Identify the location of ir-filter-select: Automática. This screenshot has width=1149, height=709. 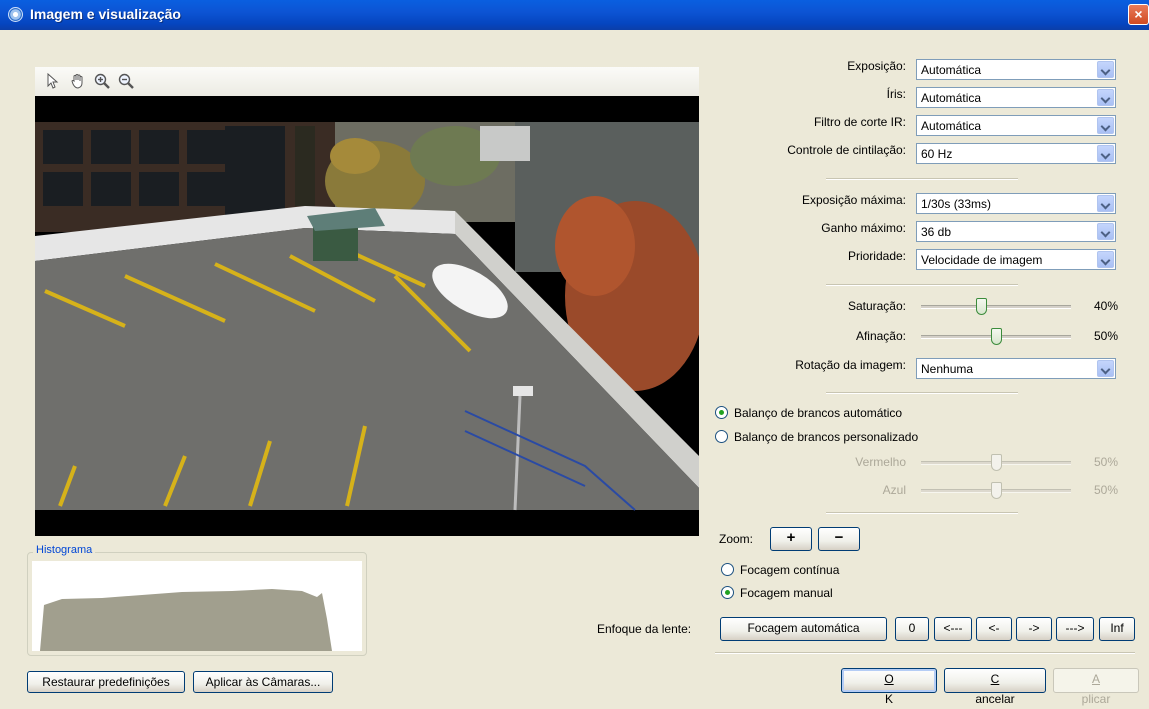
(1016, 125).